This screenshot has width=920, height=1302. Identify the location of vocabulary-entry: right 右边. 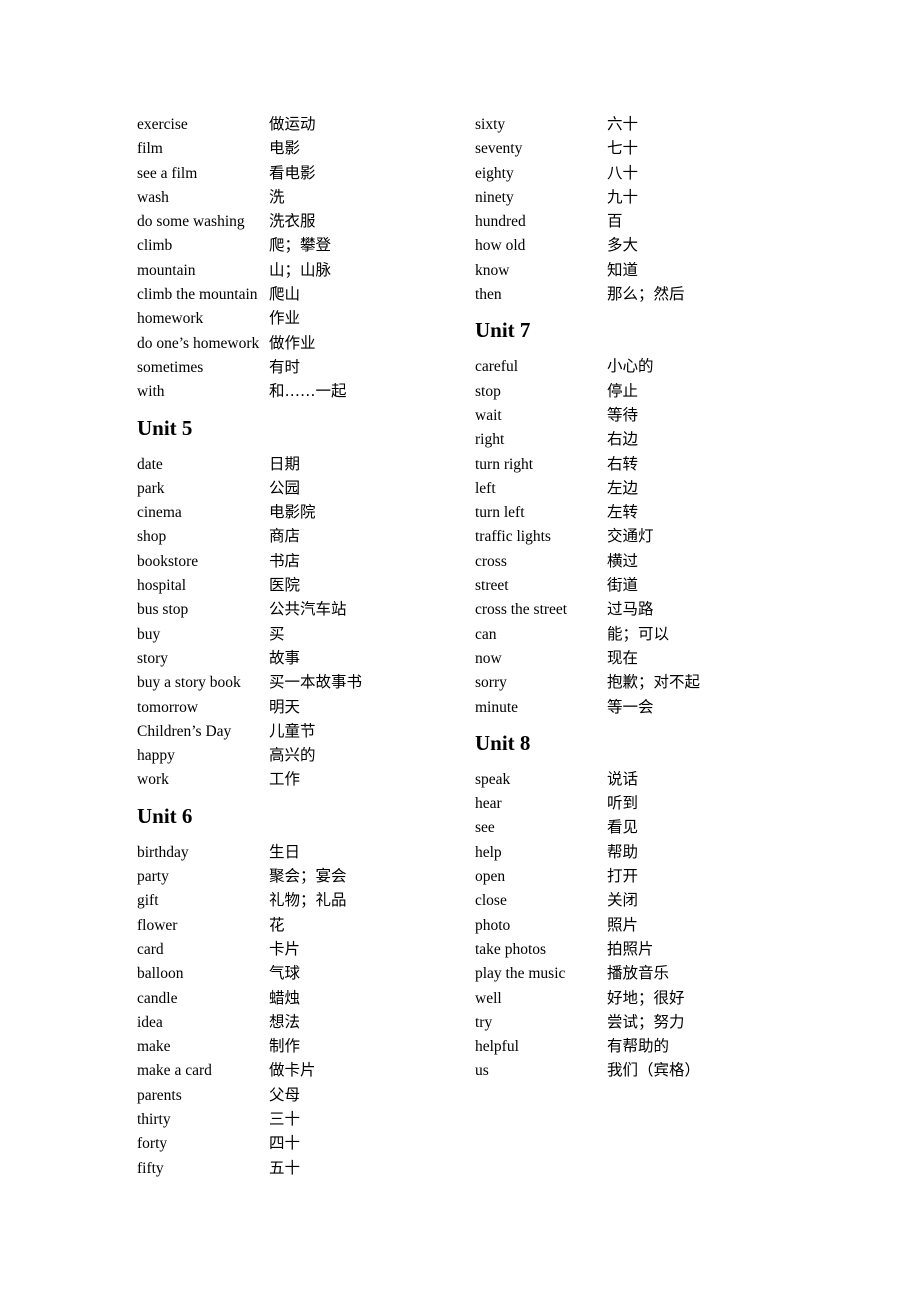
(640, 439).